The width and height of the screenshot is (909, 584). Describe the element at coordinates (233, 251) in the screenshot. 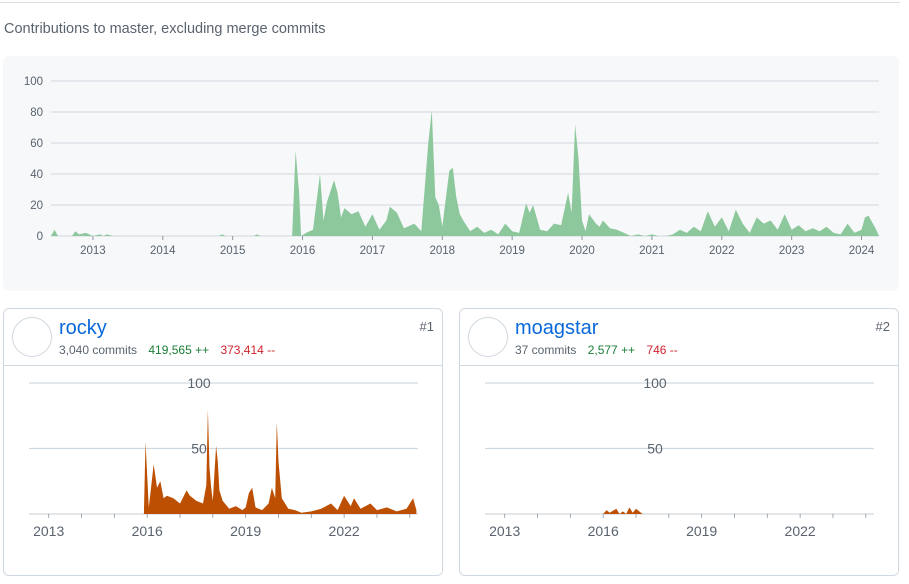

I see `x-tick-label: 2015` at that location.